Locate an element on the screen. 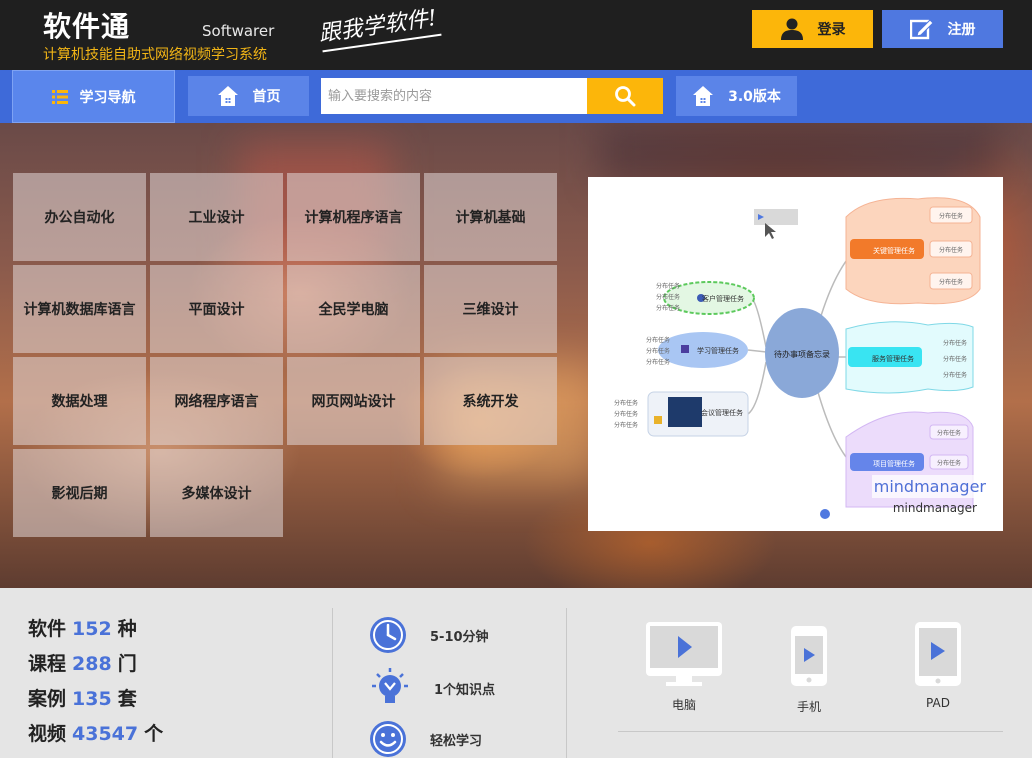 This screenshot has height=758, width=1032. slide-indicator-dot is located at coordinates (825, 514).